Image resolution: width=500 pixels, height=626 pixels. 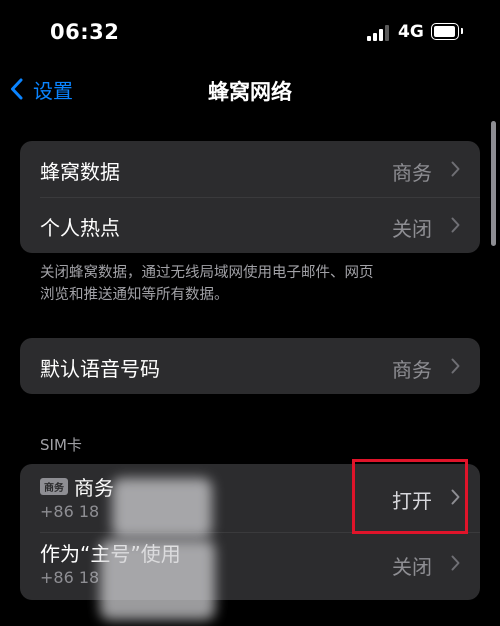 What do you see at coordinates (250, 30) in the screenshot?
I see `status-bar: 06:32 4G` at bounding box center [250, 30].